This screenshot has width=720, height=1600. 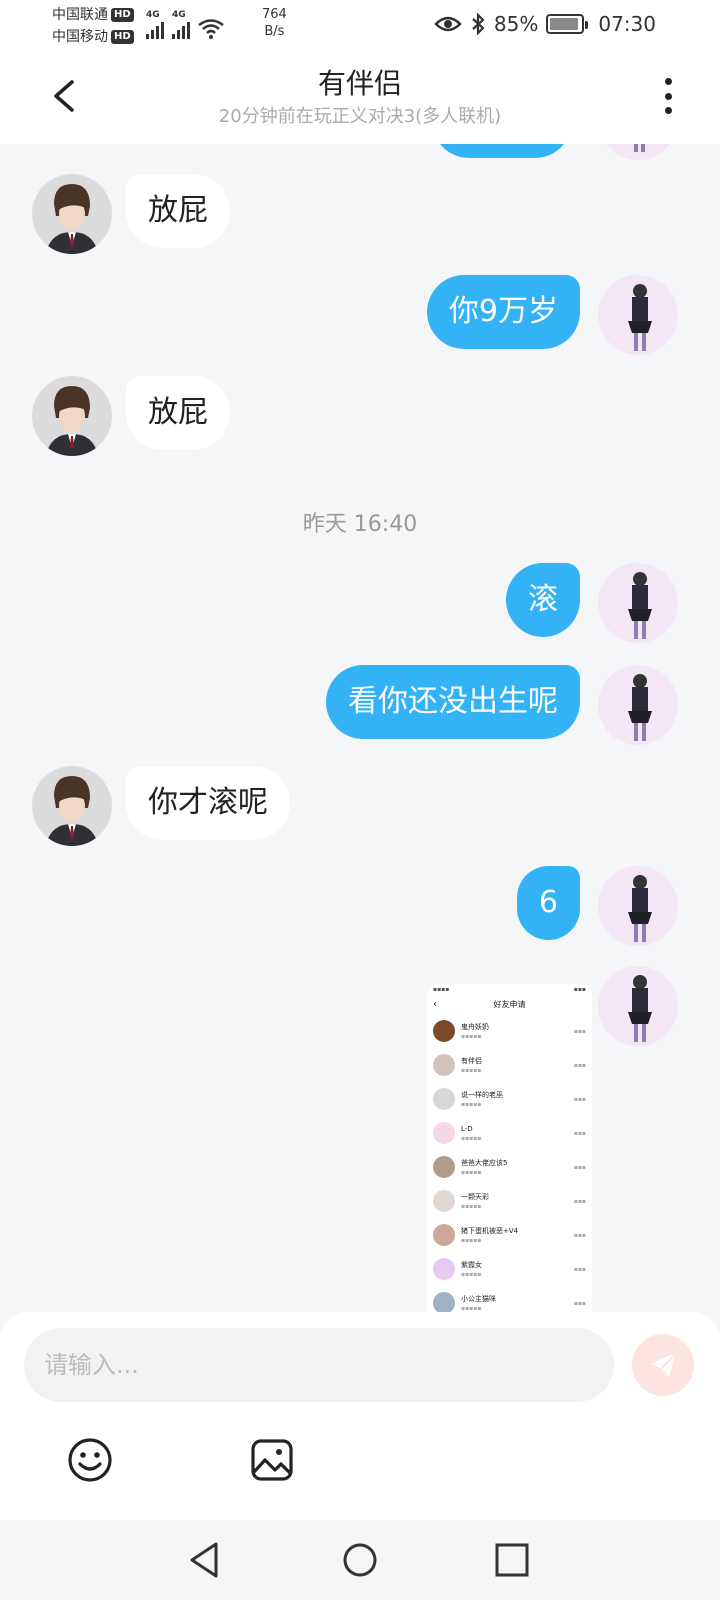 What do you see at coordinates (453, 702) in the screenshot?
I see `message-bubble-sent: 看你还没出生呢` at bounding box center [453, 702].